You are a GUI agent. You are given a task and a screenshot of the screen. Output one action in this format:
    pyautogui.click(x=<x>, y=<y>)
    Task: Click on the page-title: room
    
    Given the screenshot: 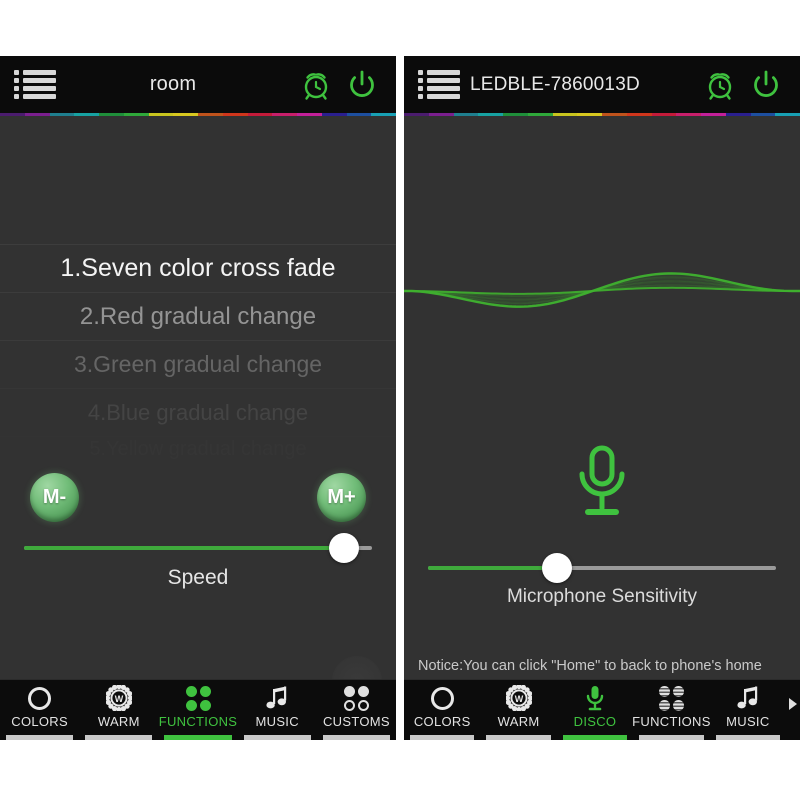 What is the action you would take?
    pyautogui.click(x=173, y=84)
    